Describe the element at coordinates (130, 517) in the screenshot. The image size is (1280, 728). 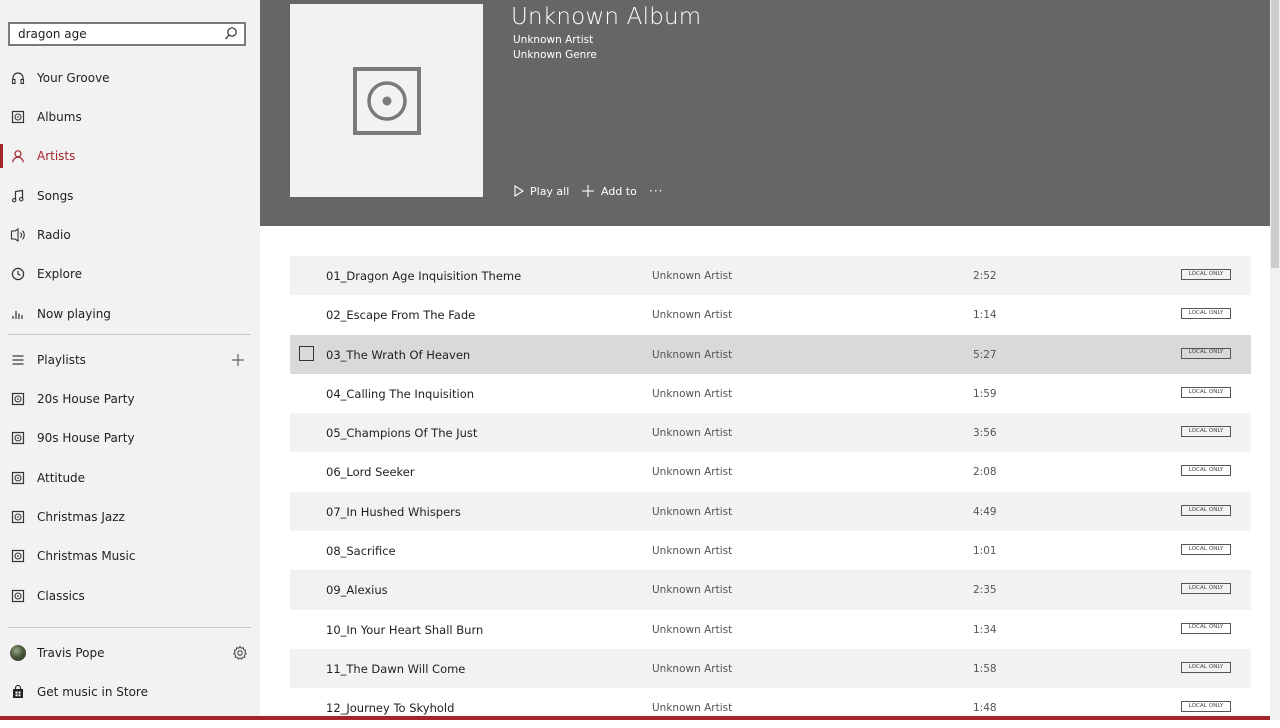
I see `playlist-item: Christmas Jazz` at that location.